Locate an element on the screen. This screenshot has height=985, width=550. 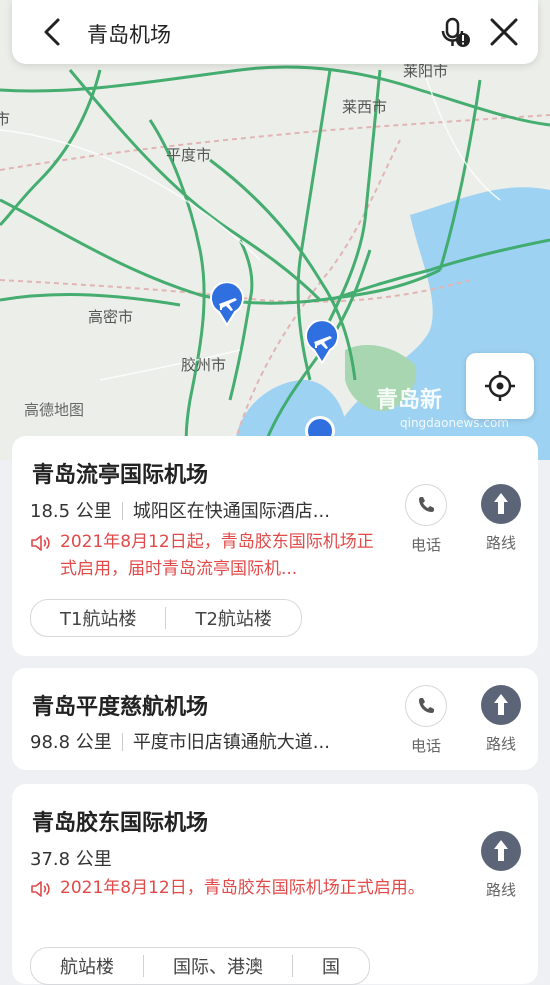
result-notice: 2021年8月12日，青岛胶东国际机场正式启用。 is located at coordinates (227, 888).